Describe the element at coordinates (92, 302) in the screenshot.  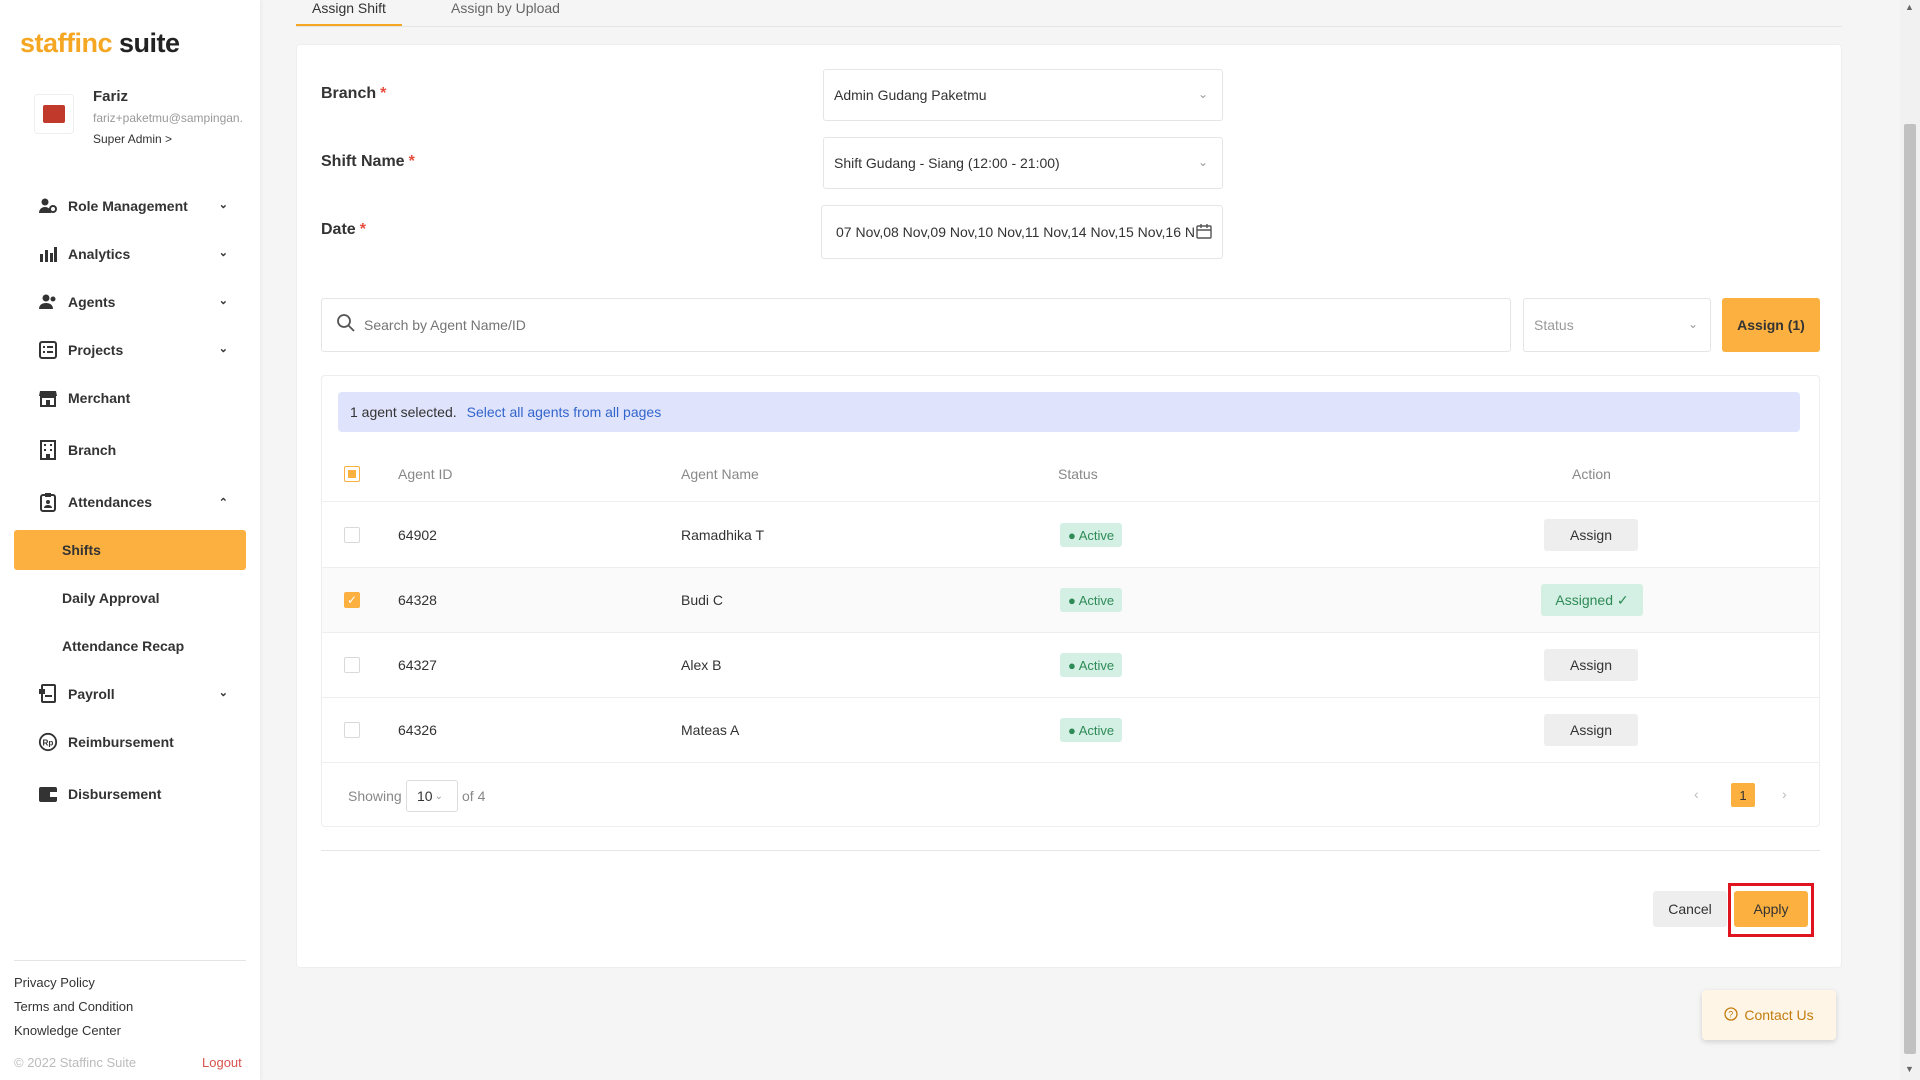
I see `sidebar-item-label: Agents` at that location.